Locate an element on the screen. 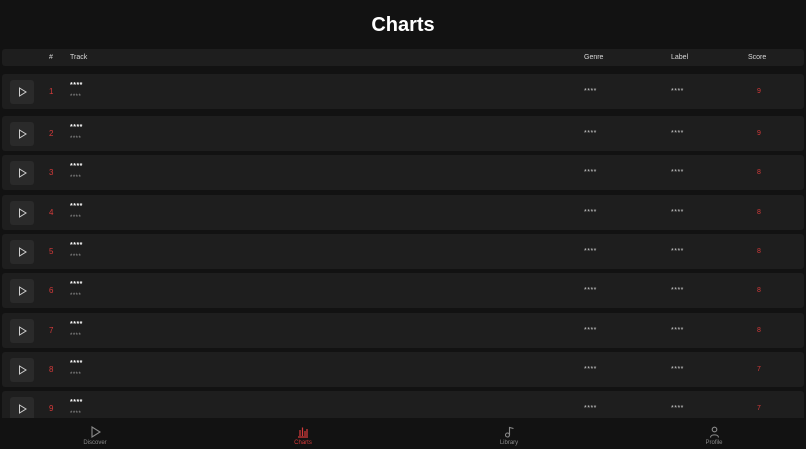 Image resolution: width=806 pixels, height=449 pixels. nav-item-discover: Discover is located at coordinates (95, 434).